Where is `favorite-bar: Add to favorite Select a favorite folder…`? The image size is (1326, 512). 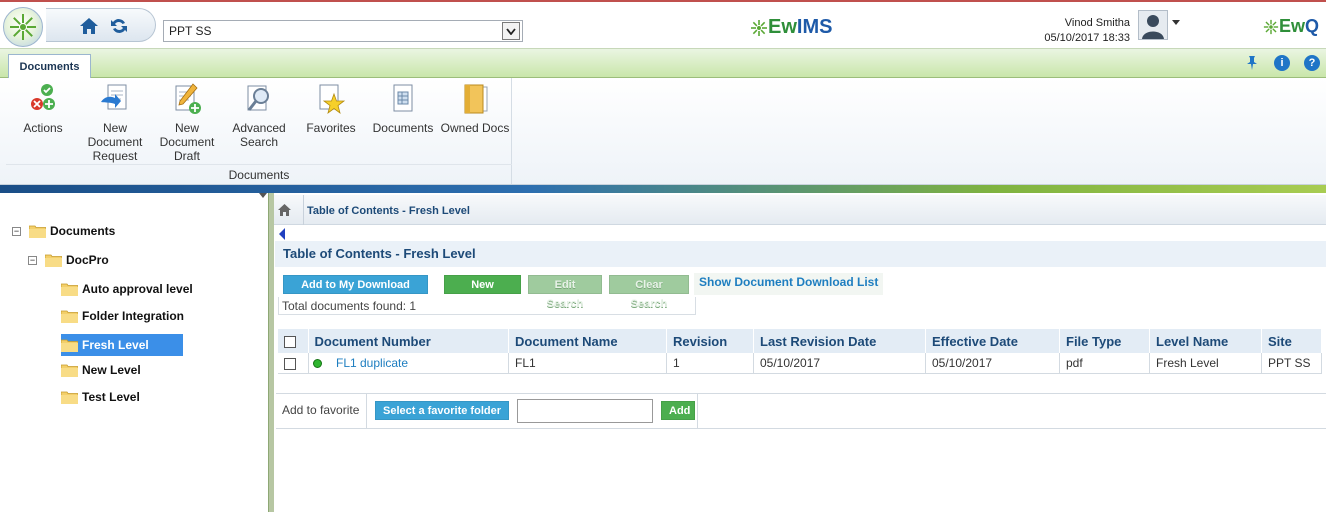
favorite-bar: Add to favorite Select a favorite folder… is located at coordinates (801, 411).